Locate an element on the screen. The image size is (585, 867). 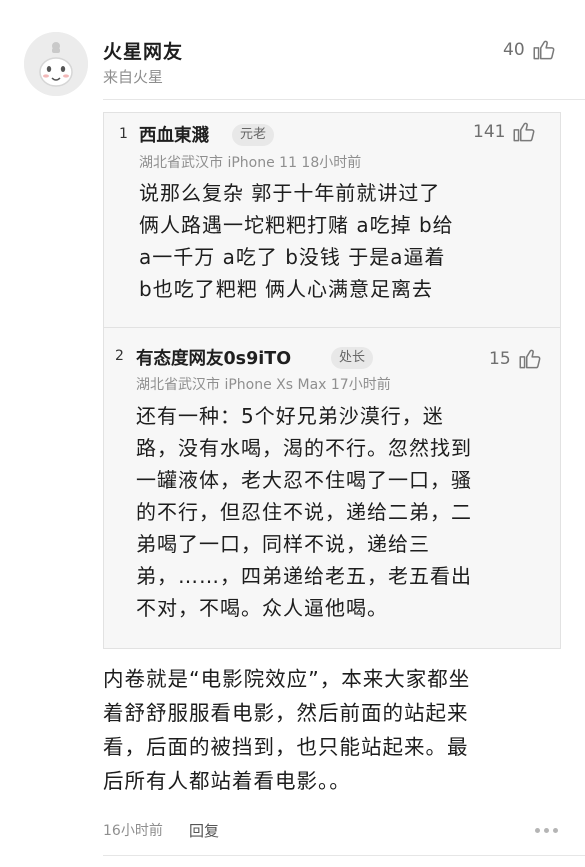
quote-meta: 湖北省武汉市 iPhone 11 18小时前 is located at coordinates (250, 163).